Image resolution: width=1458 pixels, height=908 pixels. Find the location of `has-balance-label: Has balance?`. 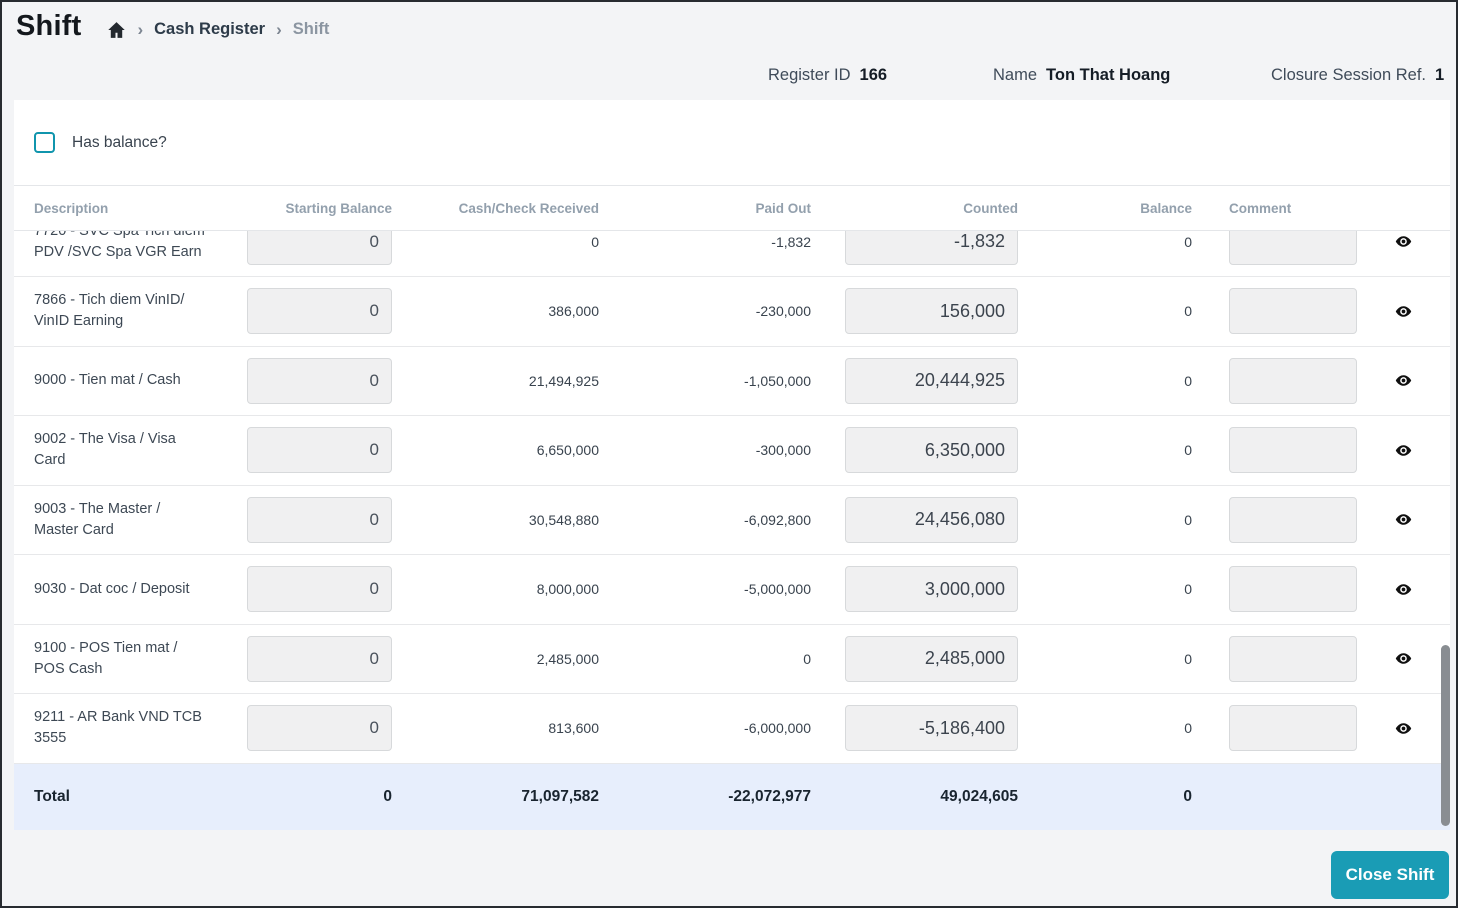

has-balance-label: Has balance? is located at coordinates (119, 142).